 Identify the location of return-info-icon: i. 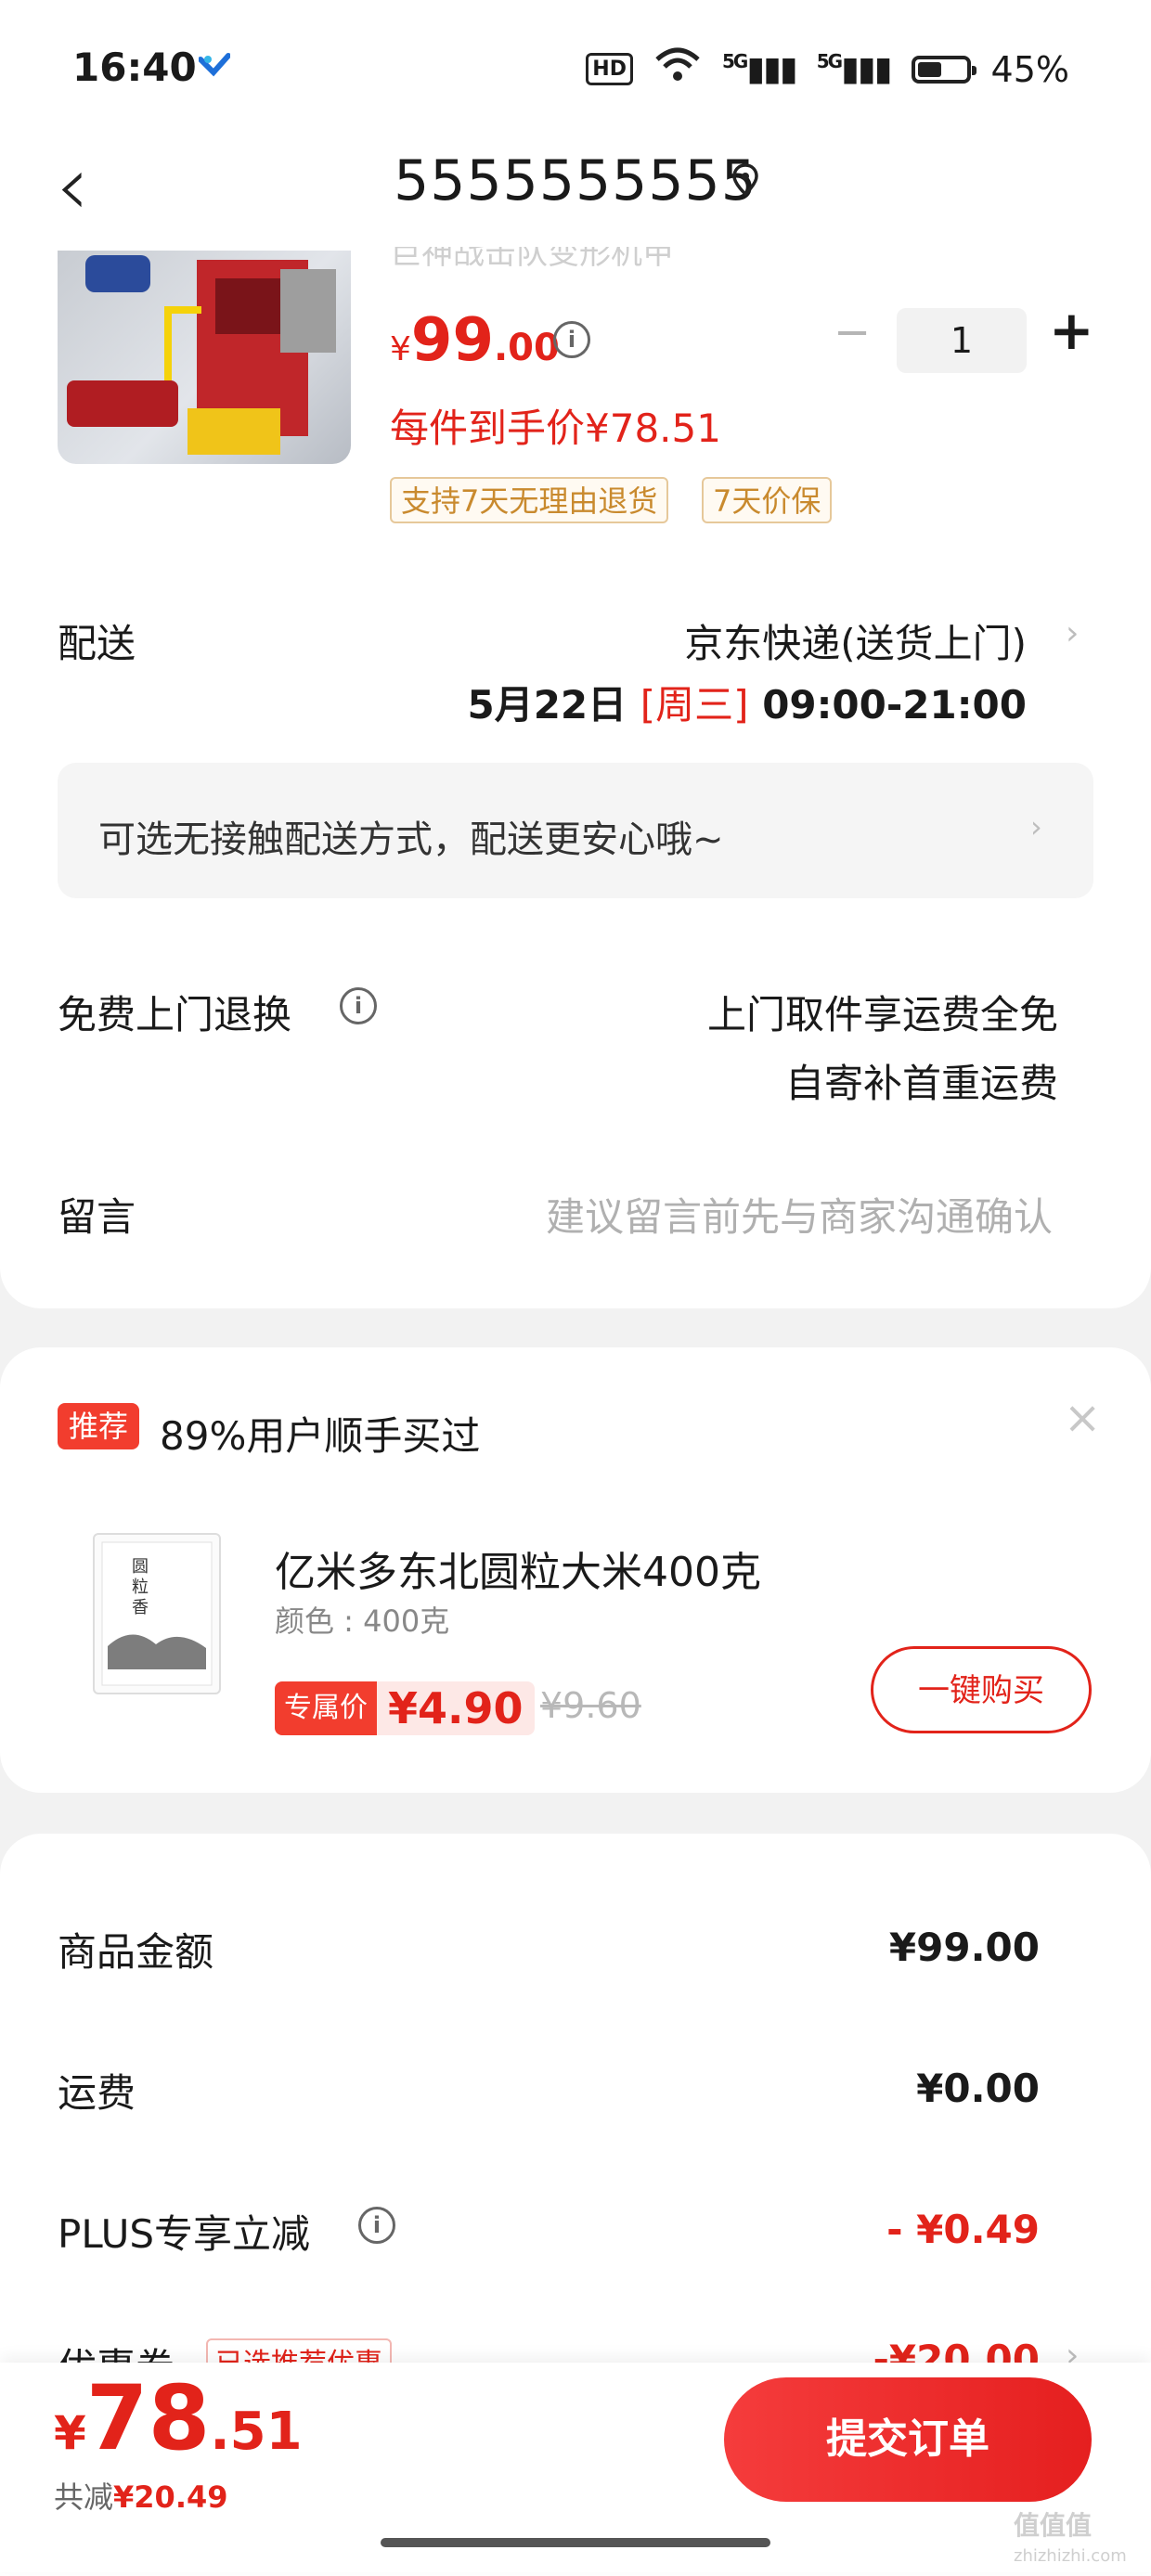
(359, 1006).